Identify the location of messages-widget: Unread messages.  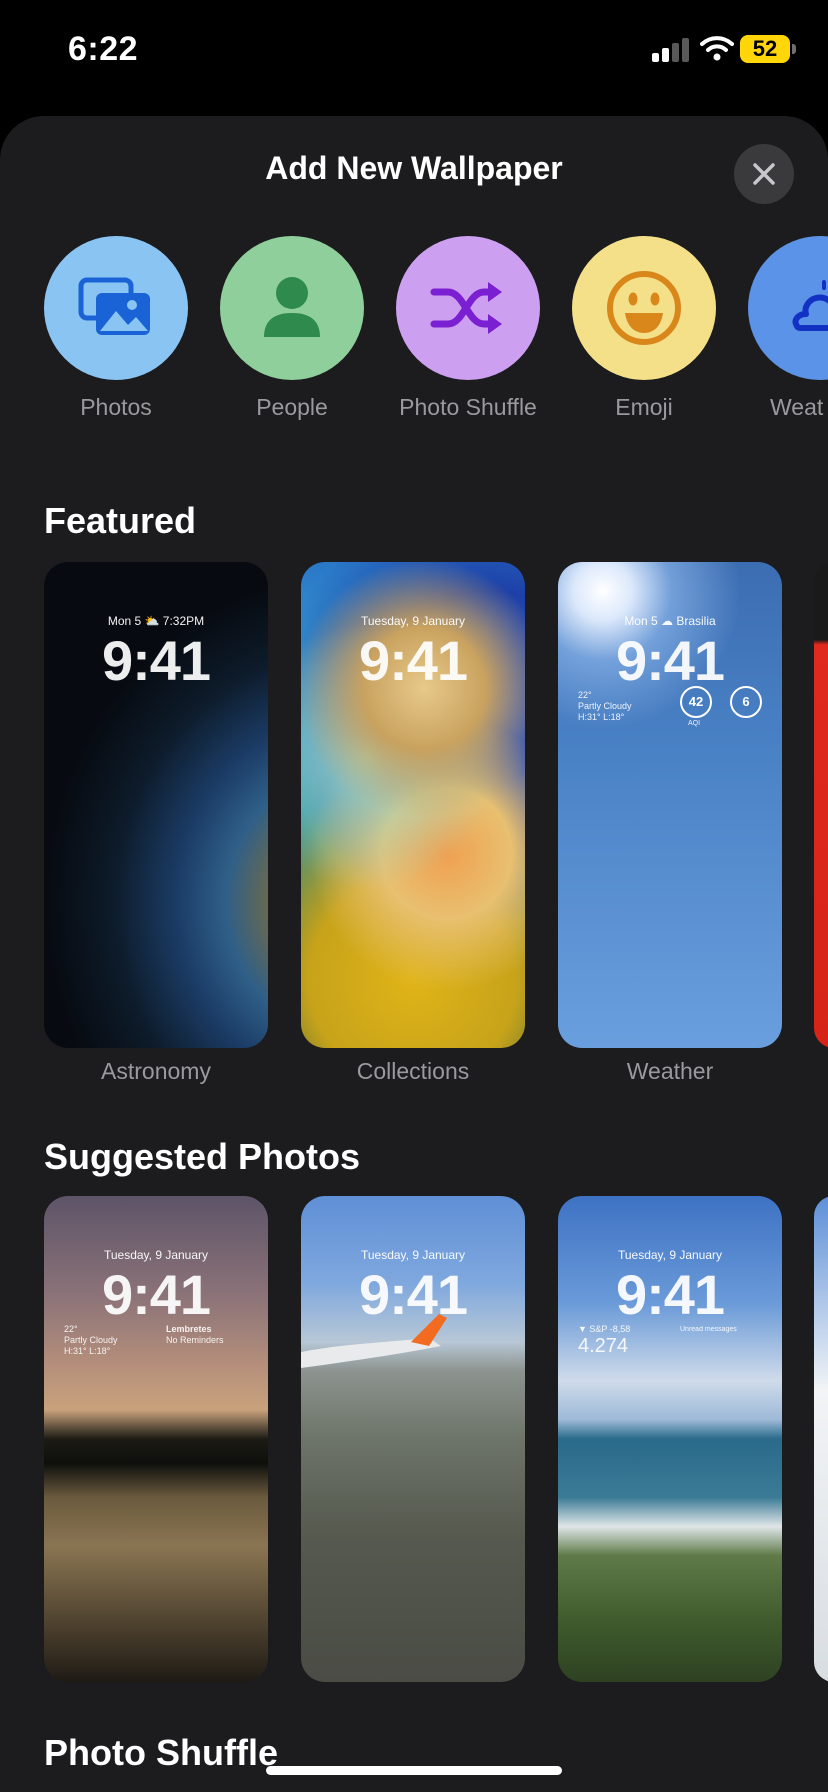
(708, 1329).